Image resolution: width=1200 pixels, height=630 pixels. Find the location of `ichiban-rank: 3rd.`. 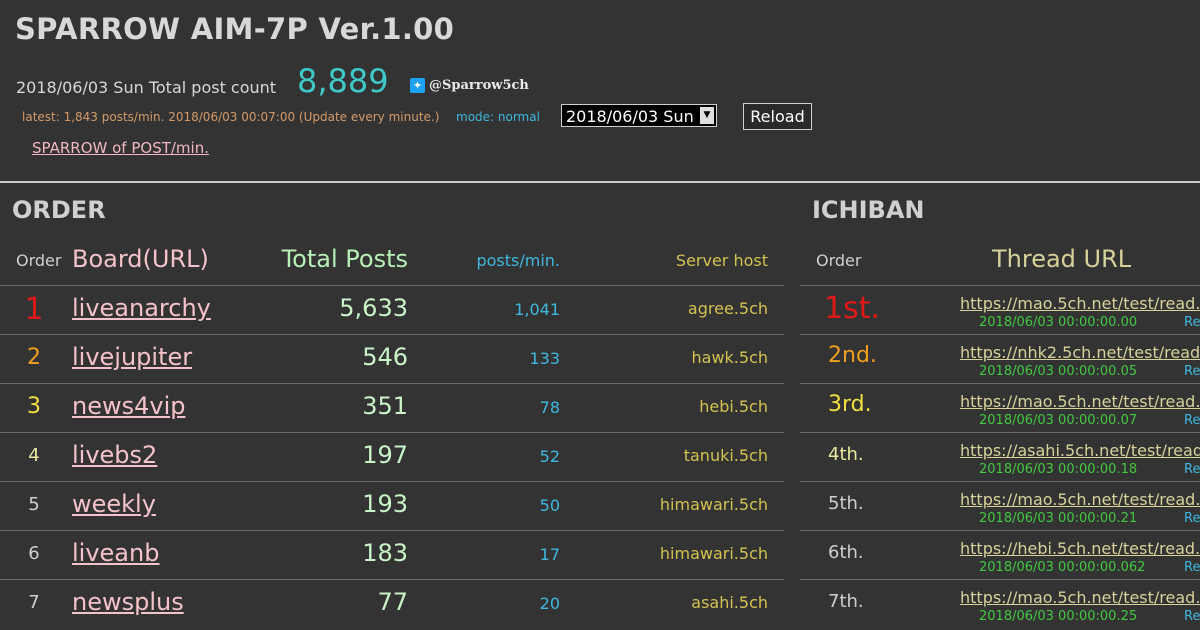

ichiban-rank: 3rd. is located at coordinates (850, 404).